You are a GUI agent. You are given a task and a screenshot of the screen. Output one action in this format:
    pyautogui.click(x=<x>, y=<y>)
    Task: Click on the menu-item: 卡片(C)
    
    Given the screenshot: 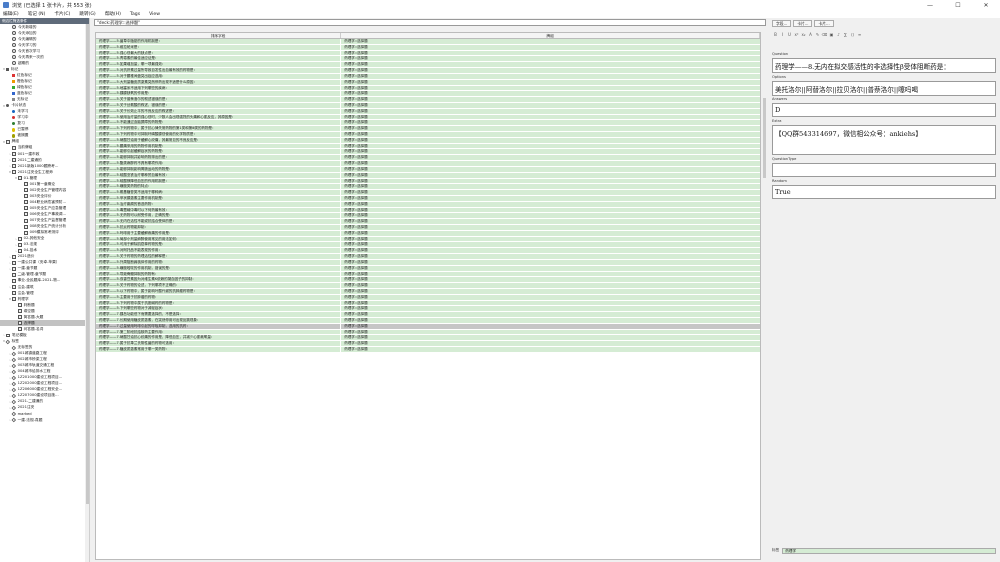 What is the action you would take?
    pyautogui.click(x=62, y=14)
    